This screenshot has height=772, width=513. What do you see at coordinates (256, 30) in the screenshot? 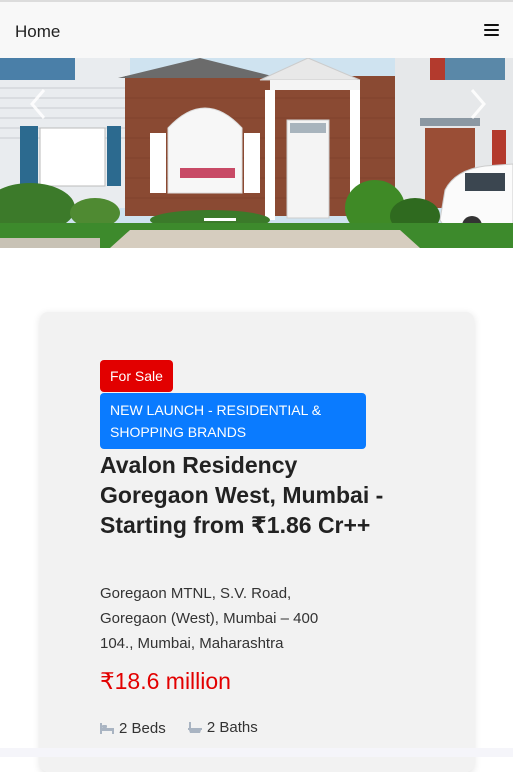
I see `navbar: Home` at bounding box center [256, 30].